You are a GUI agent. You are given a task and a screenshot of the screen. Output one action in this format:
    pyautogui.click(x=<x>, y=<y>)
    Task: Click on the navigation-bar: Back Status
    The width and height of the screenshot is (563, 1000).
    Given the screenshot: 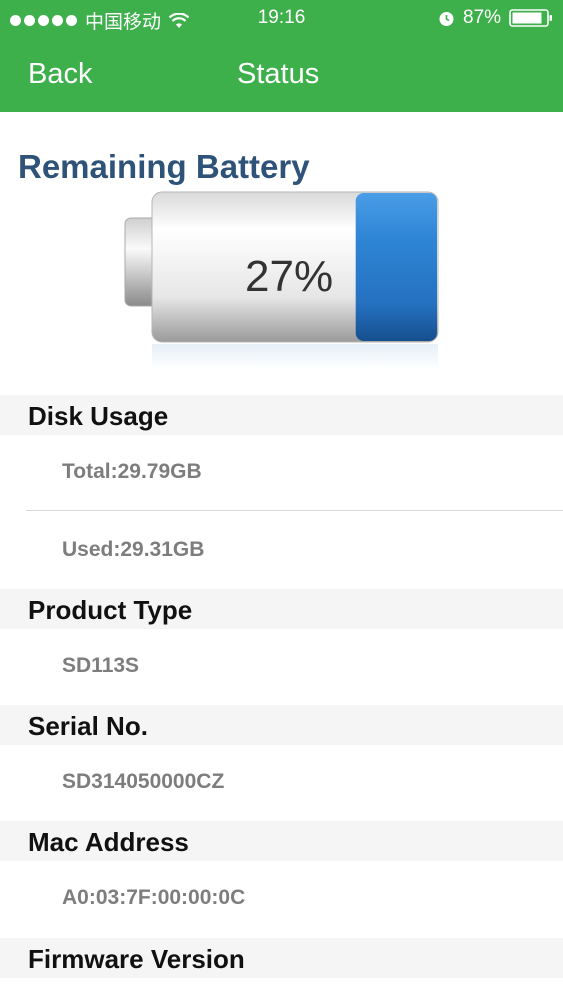 What is the action you would take?
    pyautogui.click(x=281, y=74)
    